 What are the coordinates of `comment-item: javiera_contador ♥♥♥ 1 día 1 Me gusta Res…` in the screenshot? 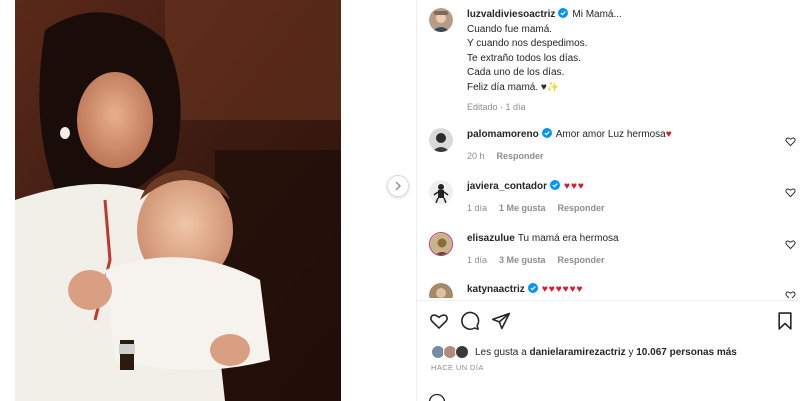 It's located at (609, 197).